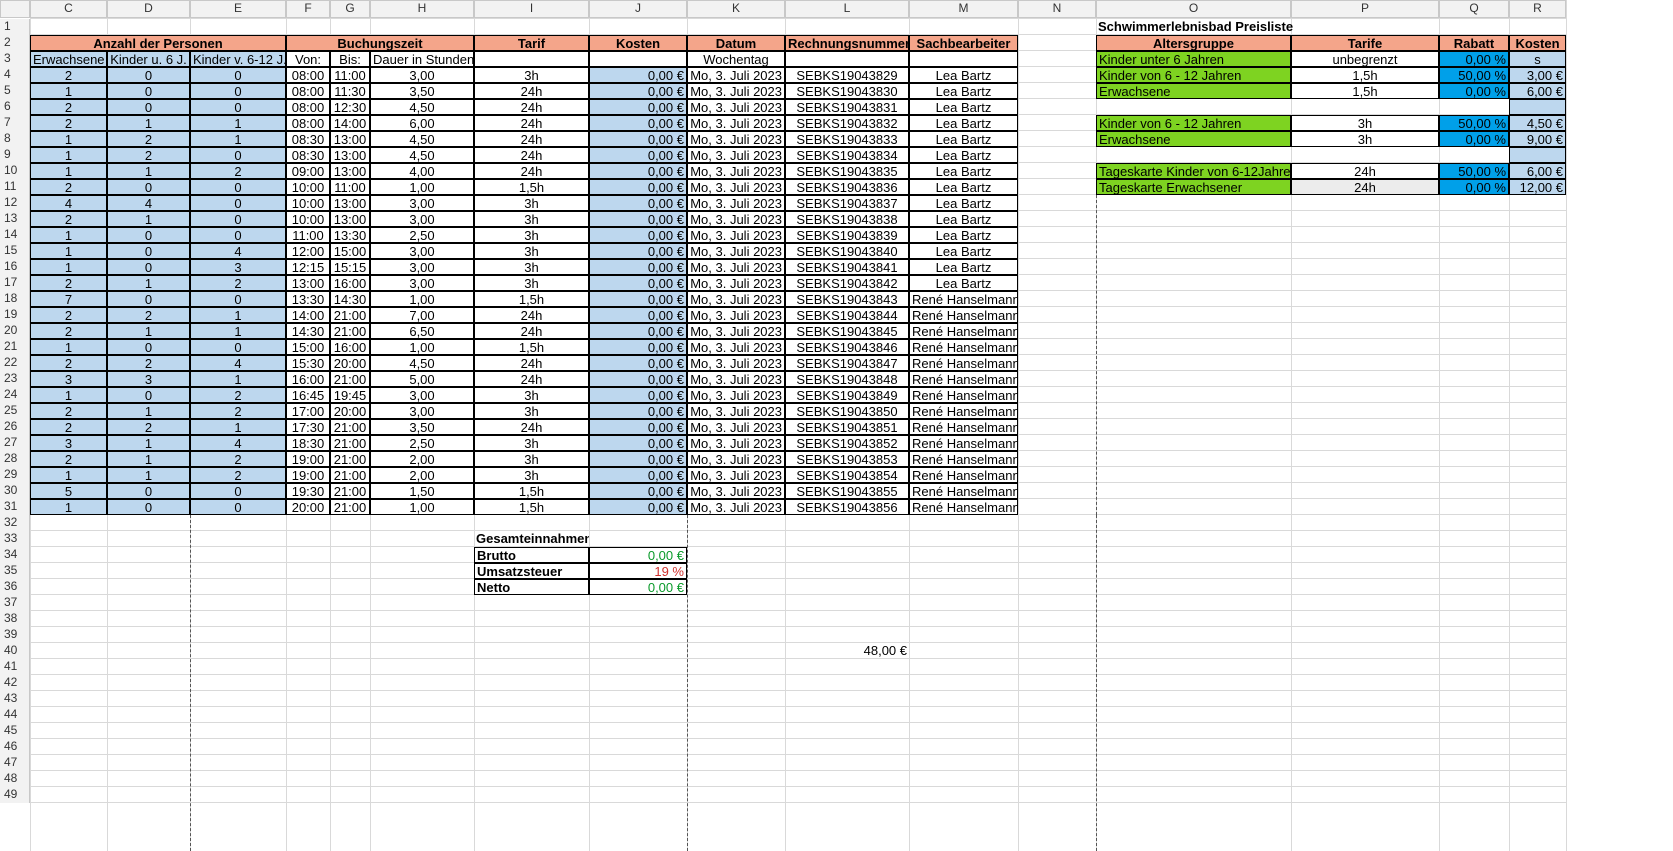 The width and height of the screenshot is (1673, 851). What do you see at coordinates (638, 571) in the screenshot?
I see `umsatzsteuer-value: 19 %` at bounding box center [638, 571].